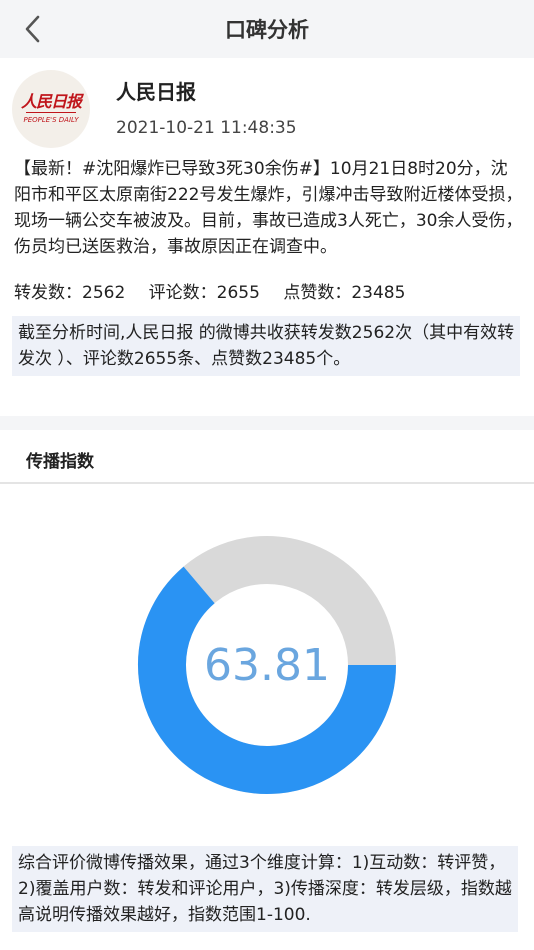  I want to click on comment-count: 评论数：2655, so click(204, 293).